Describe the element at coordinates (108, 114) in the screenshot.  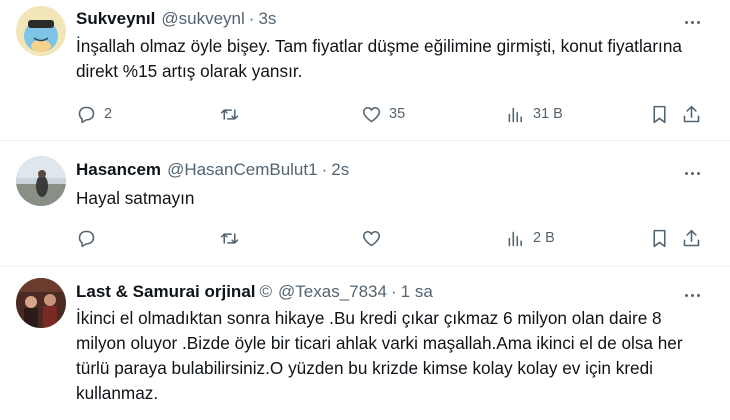
I see `reply-count: 2` at that location.